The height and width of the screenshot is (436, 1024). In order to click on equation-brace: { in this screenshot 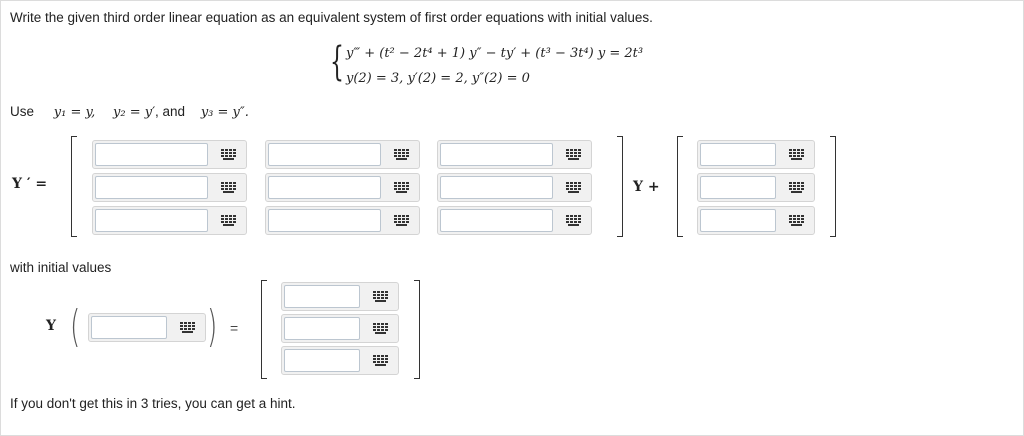, I will do `click(337, 62)`.